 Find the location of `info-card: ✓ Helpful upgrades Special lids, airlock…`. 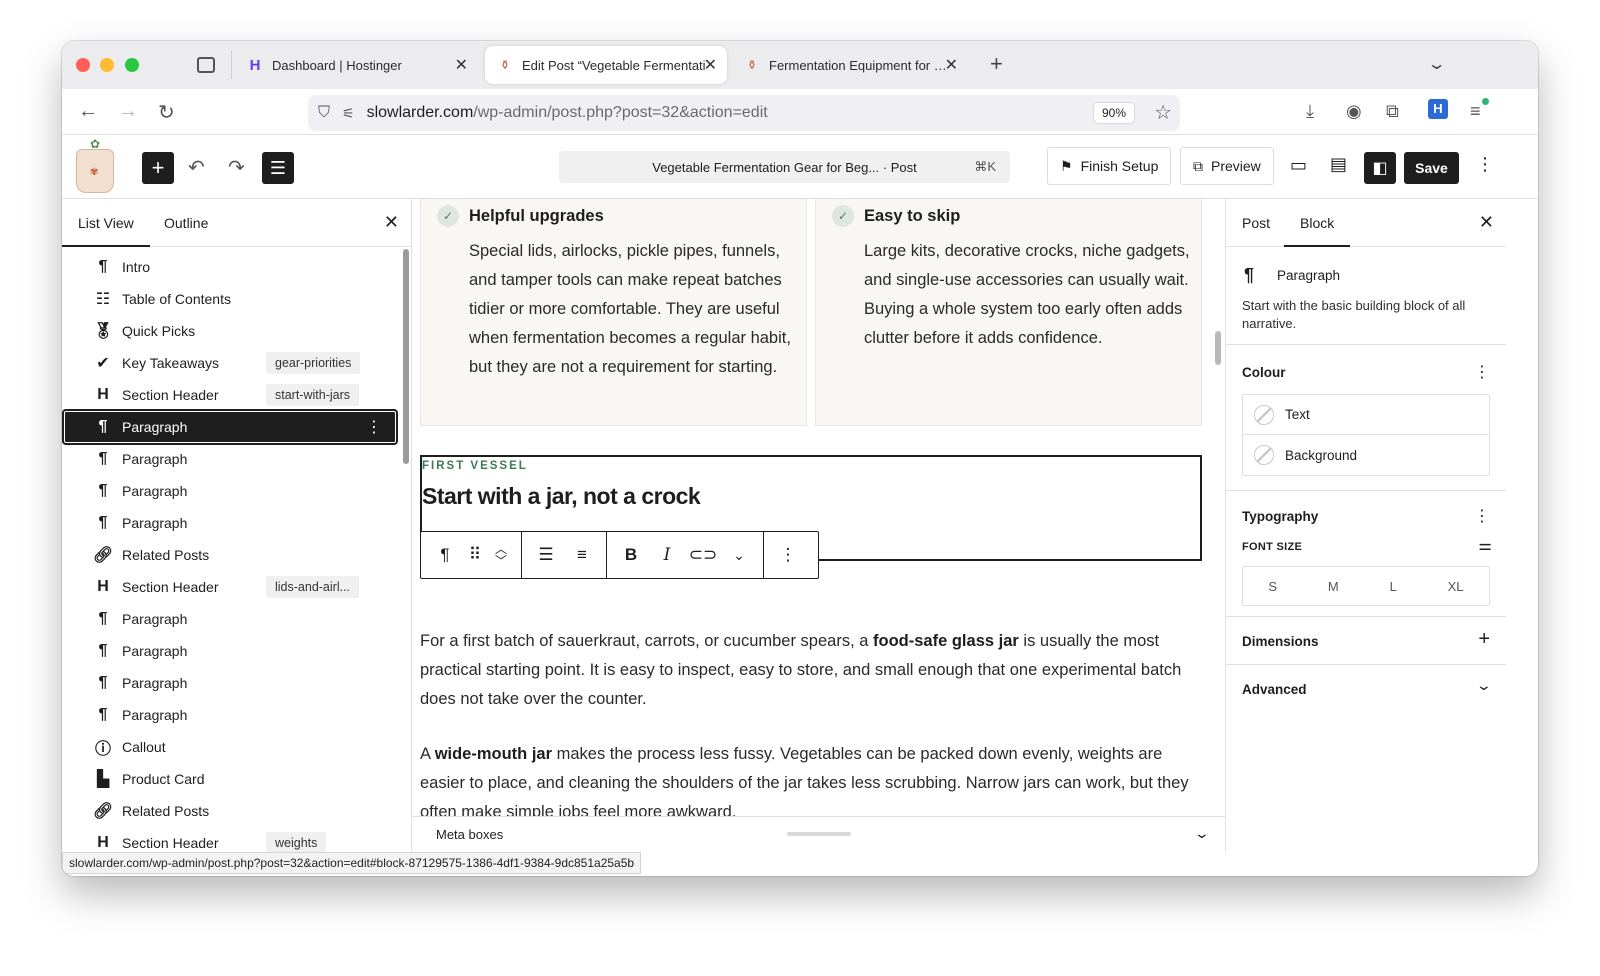

info-card: ✓ Helpful upgrades Special lids, airlock… is located at coordinates (613, 312).